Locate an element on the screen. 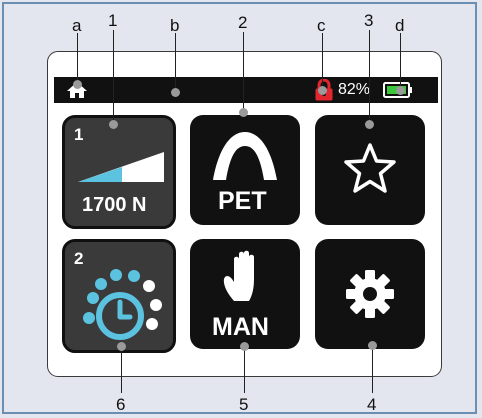  callout-label-5: 5 is located at coordinates (244, 404).